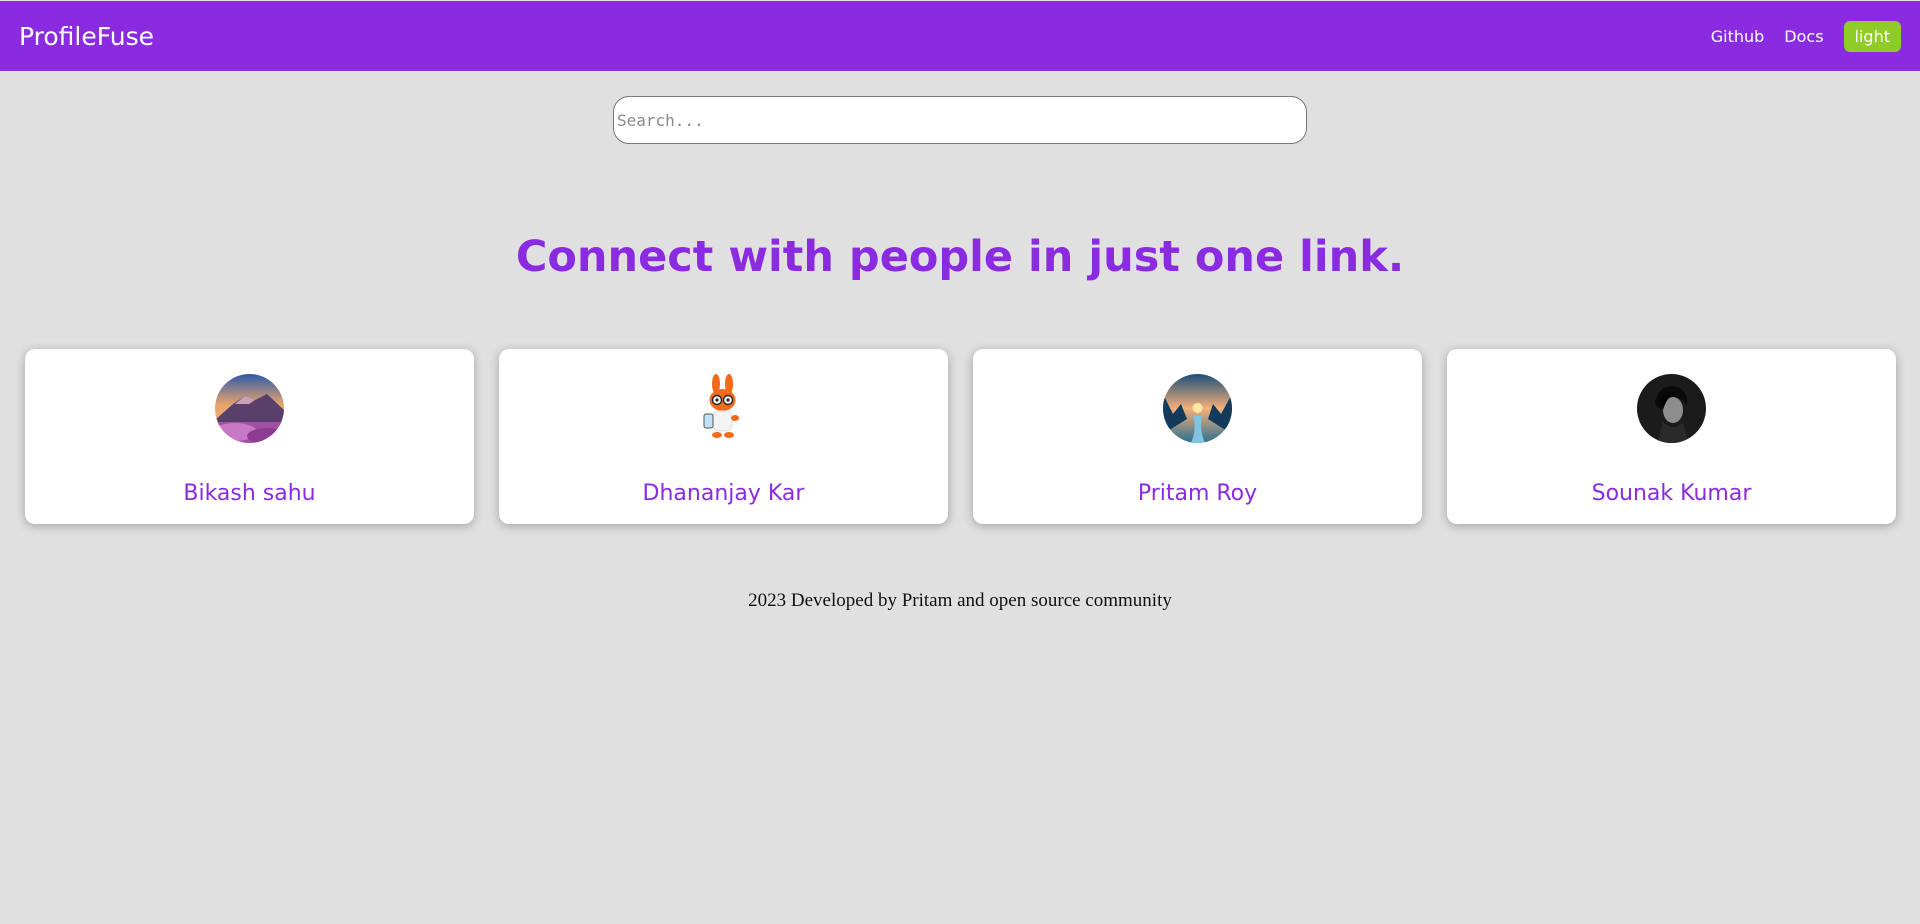 The width and height of the screenshot is (1920, 924). Describe the element at coordinates (1872, 36) in the screenshot. I see `theme-toggle-button: light` at that location.